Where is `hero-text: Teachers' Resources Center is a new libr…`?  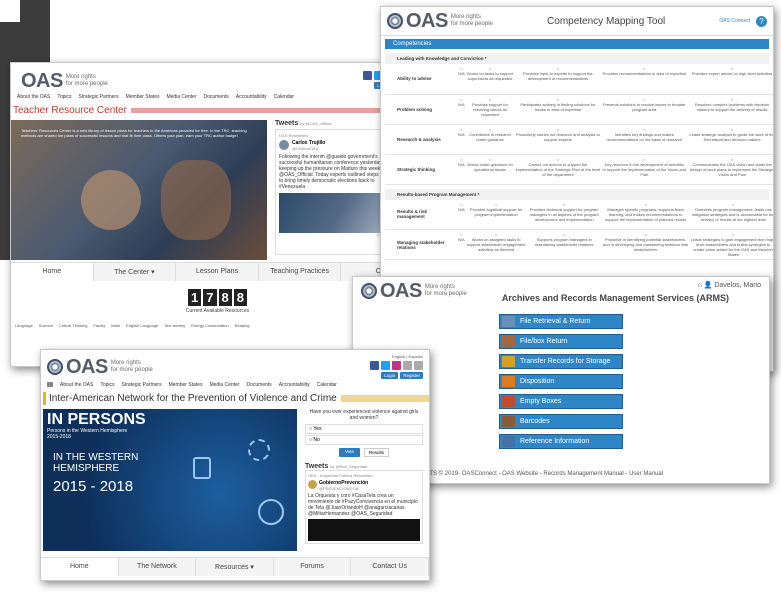 hero-text: Teachers' Resources Center is a new libr… is located at coordinates (134, 133).